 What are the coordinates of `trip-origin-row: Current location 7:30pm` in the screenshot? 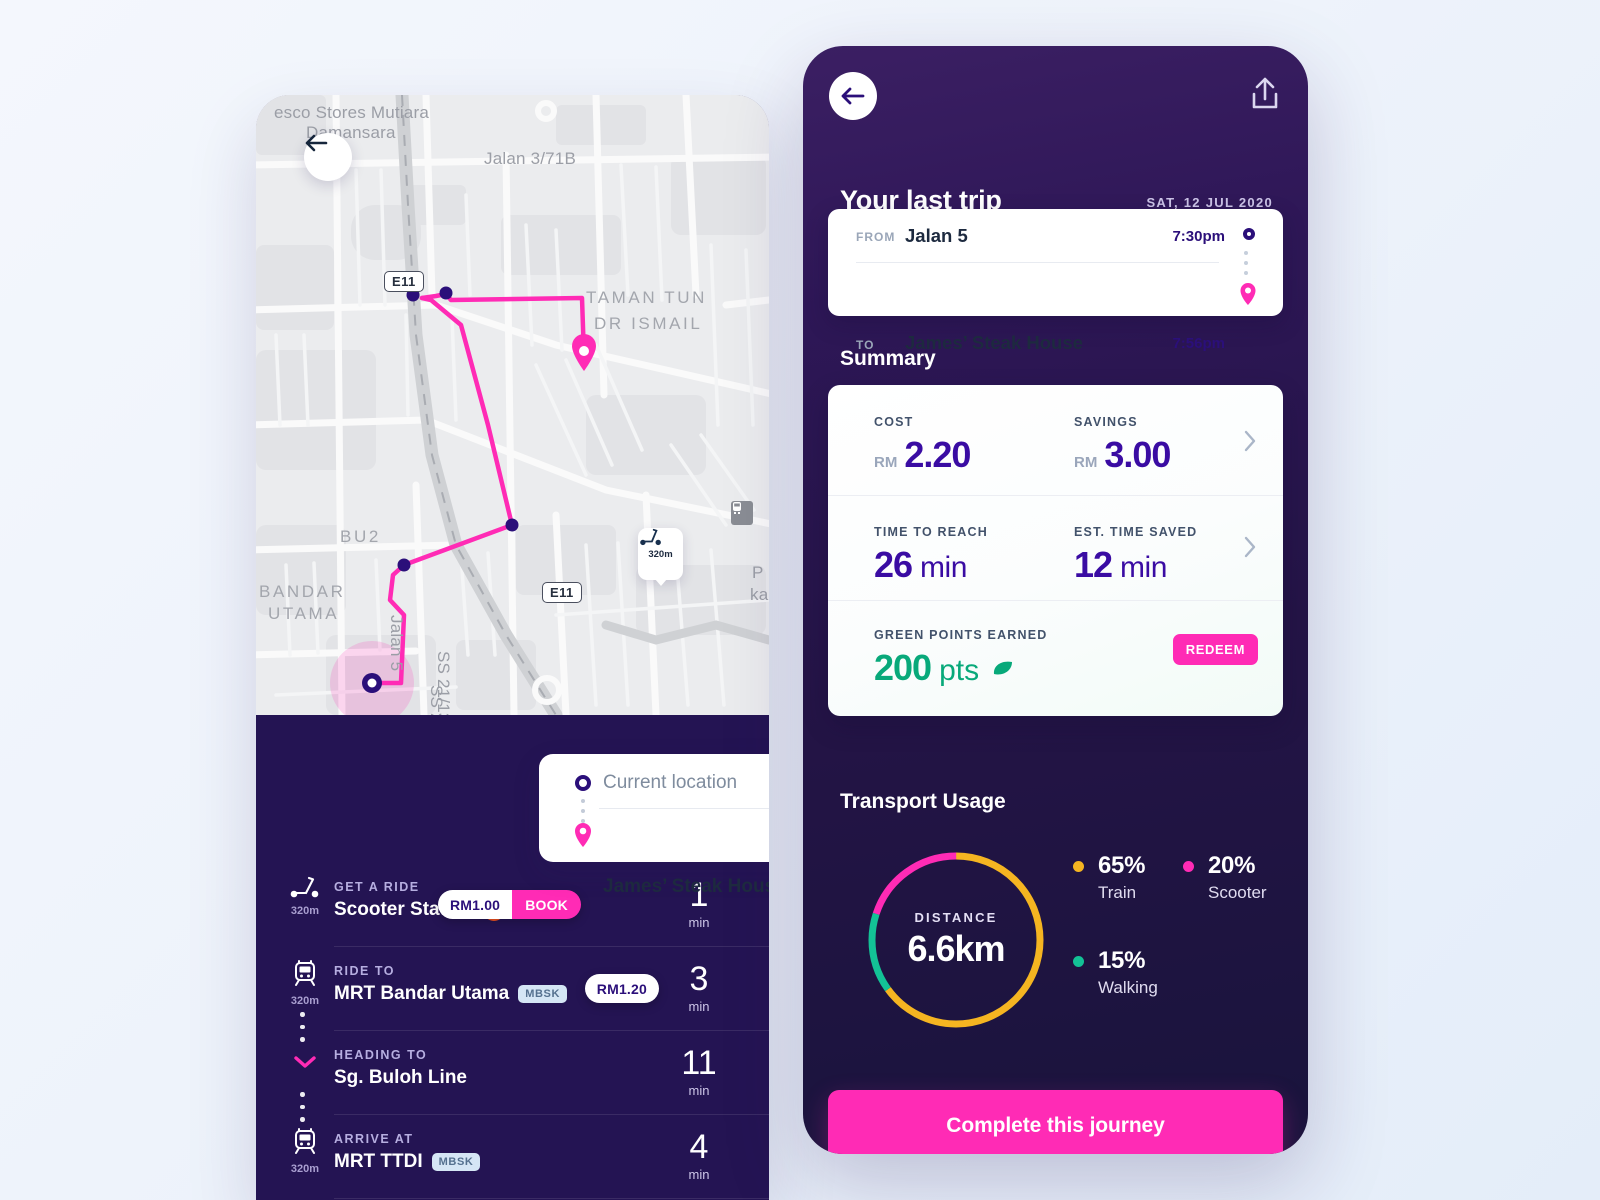 It's located at (654, 783).